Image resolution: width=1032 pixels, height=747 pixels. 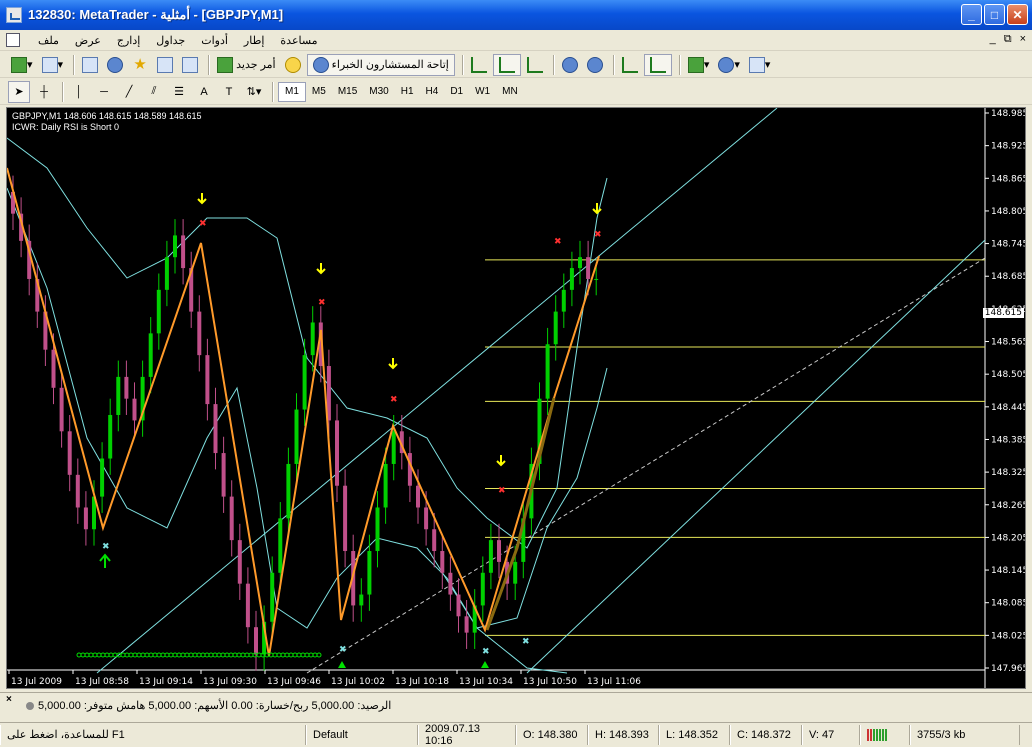 I want to click on strategy-tester-button, so click(x=190, y=65).